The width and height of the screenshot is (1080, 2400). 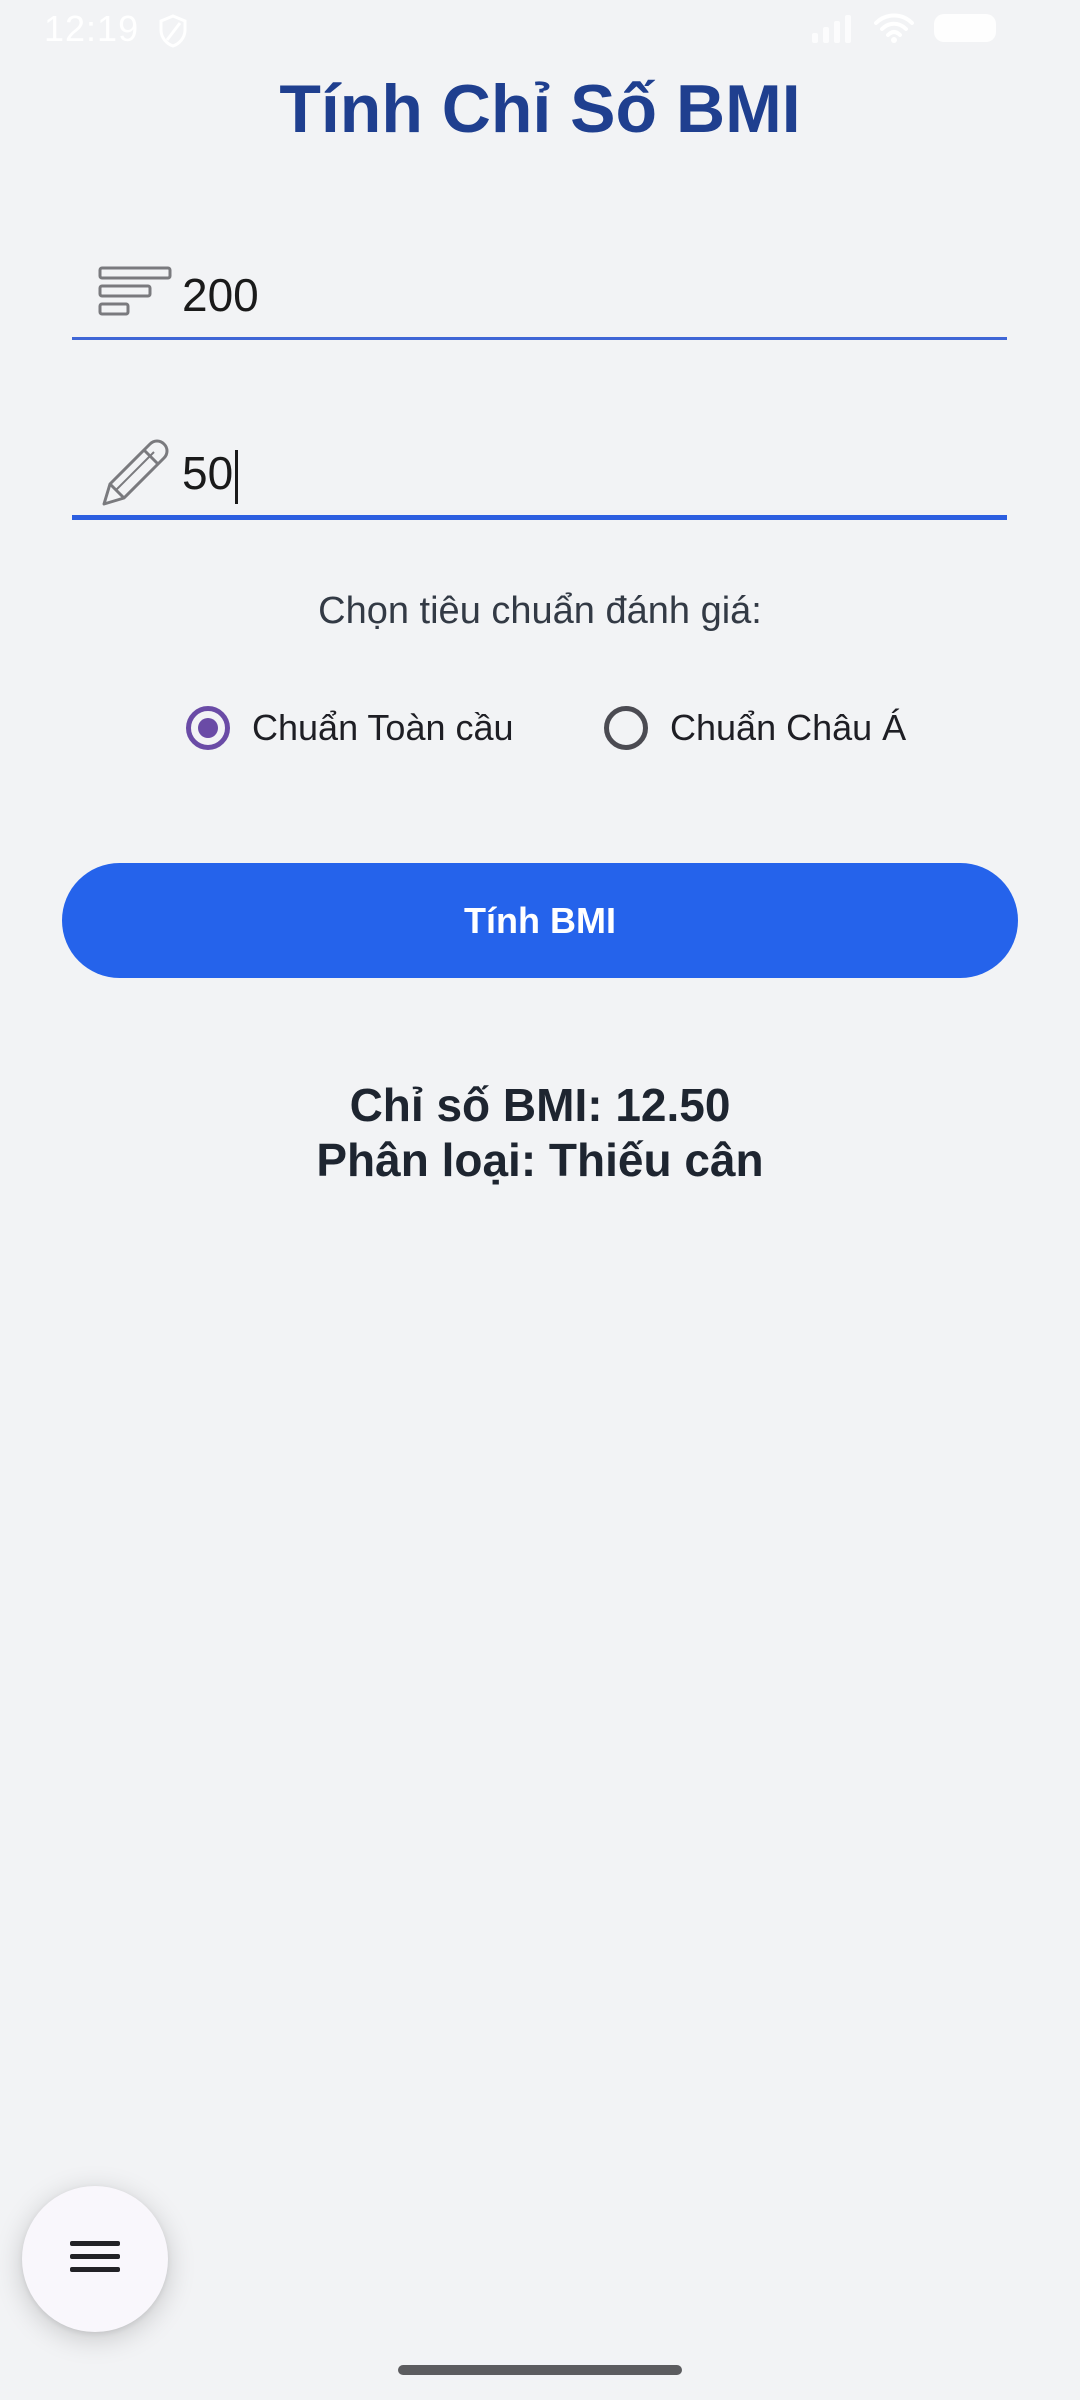 I want to click on wifi-icon, so click(x=894, y=30).